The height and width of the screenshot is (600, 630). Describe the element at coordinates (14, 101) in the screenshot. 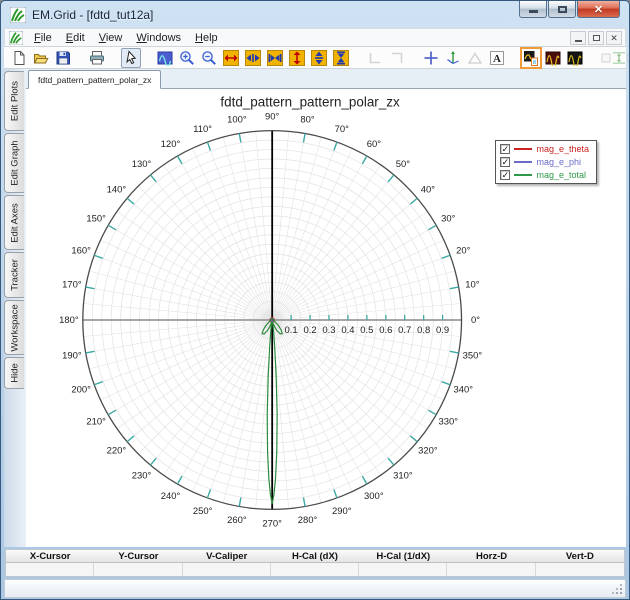

I see `sidebar-tab-edit-plots: Edit Plots` at that location.